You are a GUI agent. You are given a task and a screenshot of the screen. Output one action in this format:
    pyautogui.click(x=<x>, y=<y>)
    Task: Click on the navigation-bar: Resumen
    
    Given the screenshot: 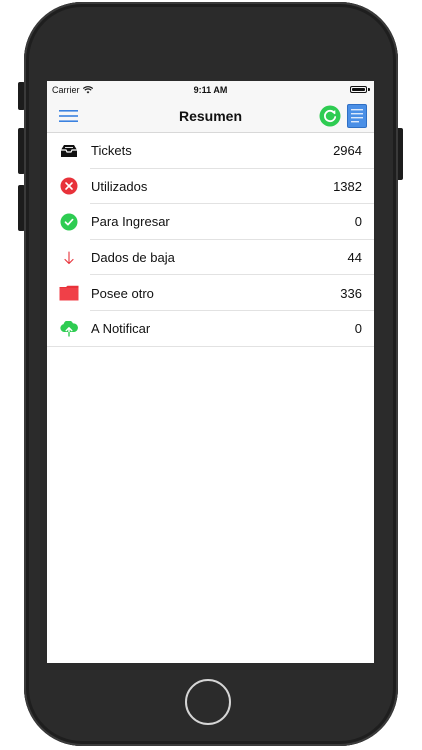 What is the action you would take?
    pyautogui.click(x=210, y=116)
    